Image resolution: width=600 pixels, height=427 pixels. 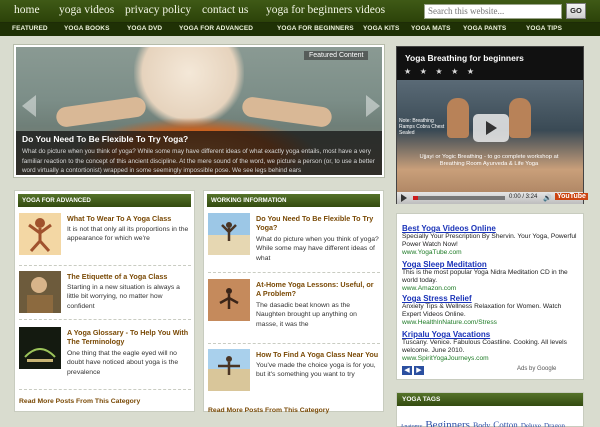 I want to click on ad-url: www.Amazon.com, so click(x=492, y=288).